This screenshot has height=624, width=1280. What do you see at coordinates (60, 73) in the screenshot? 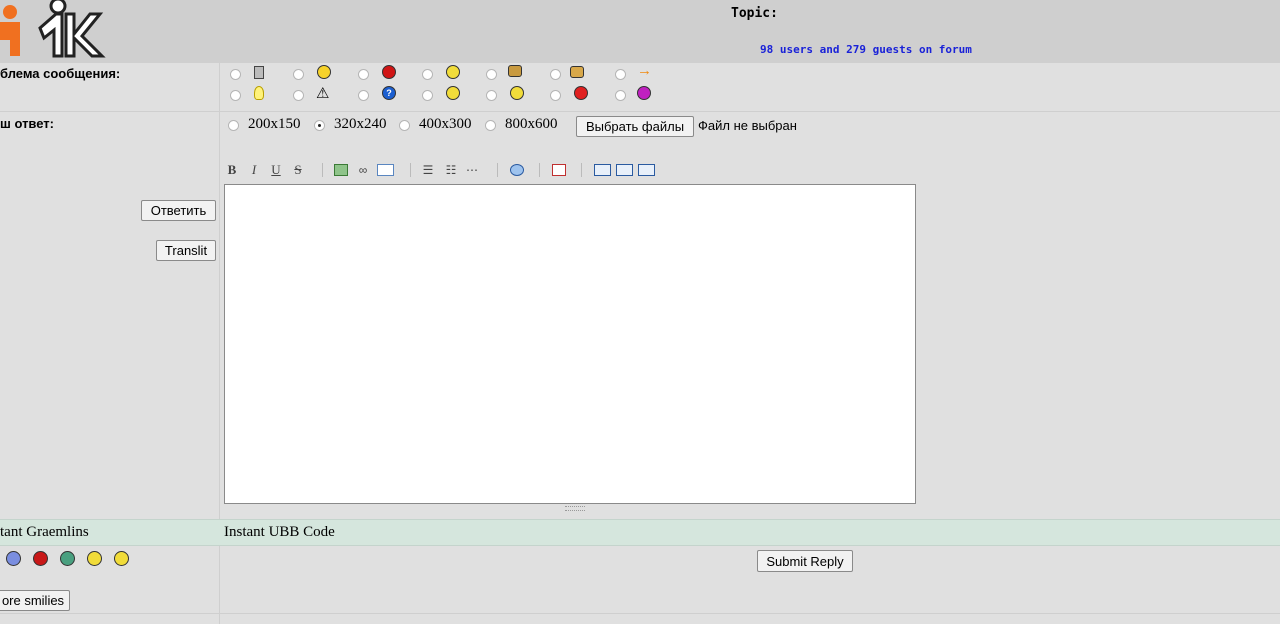
I see `message-icon-label: блема сообщения:` at bounding box center [60, 73].